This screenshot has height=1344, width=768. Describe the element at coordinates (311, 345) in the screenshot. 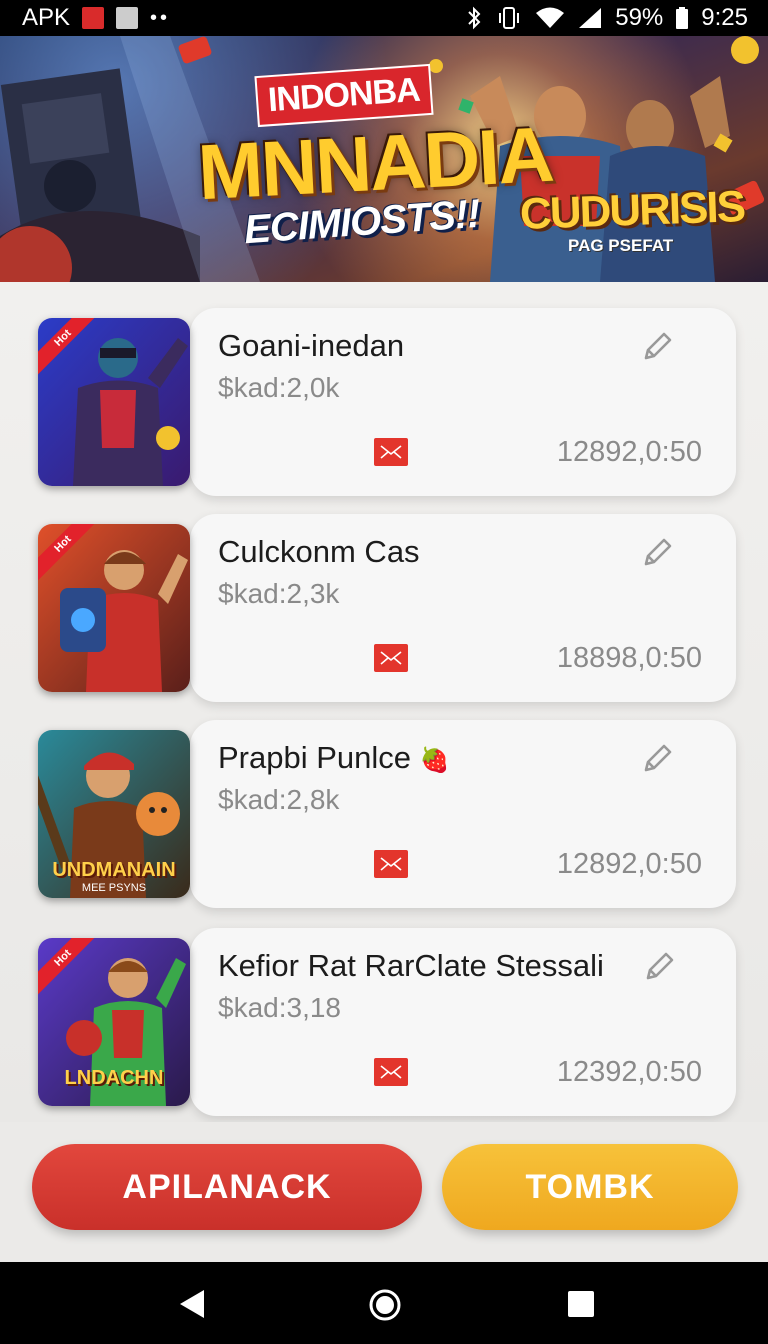

I see `item-title: Goani-inedan` at that location.